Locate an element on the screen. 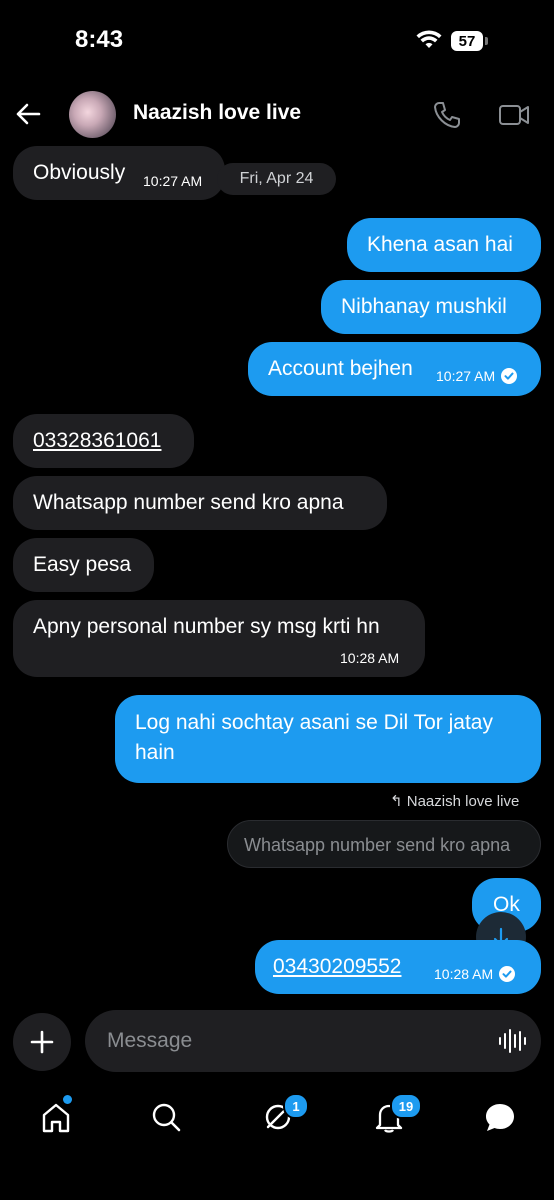  message-time-row: 10:27 AM is located at coordinates (477, 376).